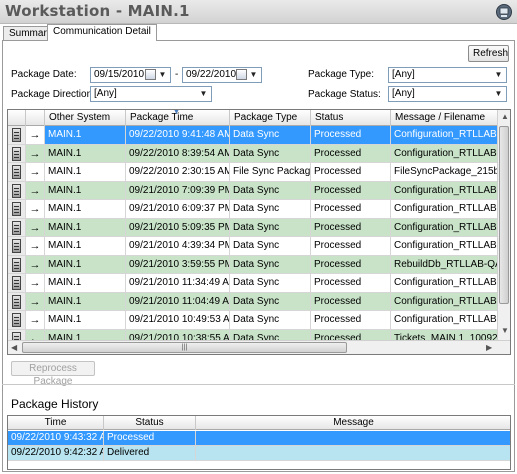  Describe the element at coordinates (489, 347) in the screenshot. I see `scroll-right-icon: ▶` at that location.